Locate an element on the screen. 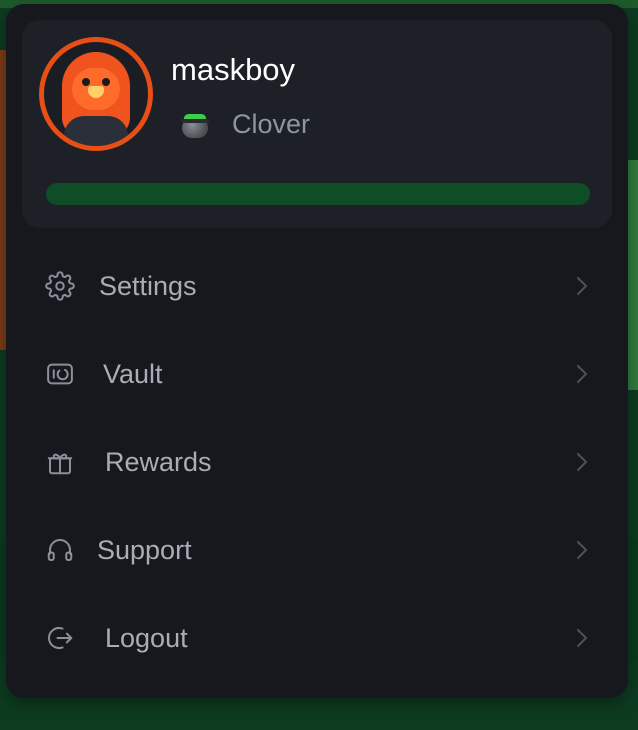 The image size is (638, 730). menu-item-label: Settings is located at coordinates (148, 286).